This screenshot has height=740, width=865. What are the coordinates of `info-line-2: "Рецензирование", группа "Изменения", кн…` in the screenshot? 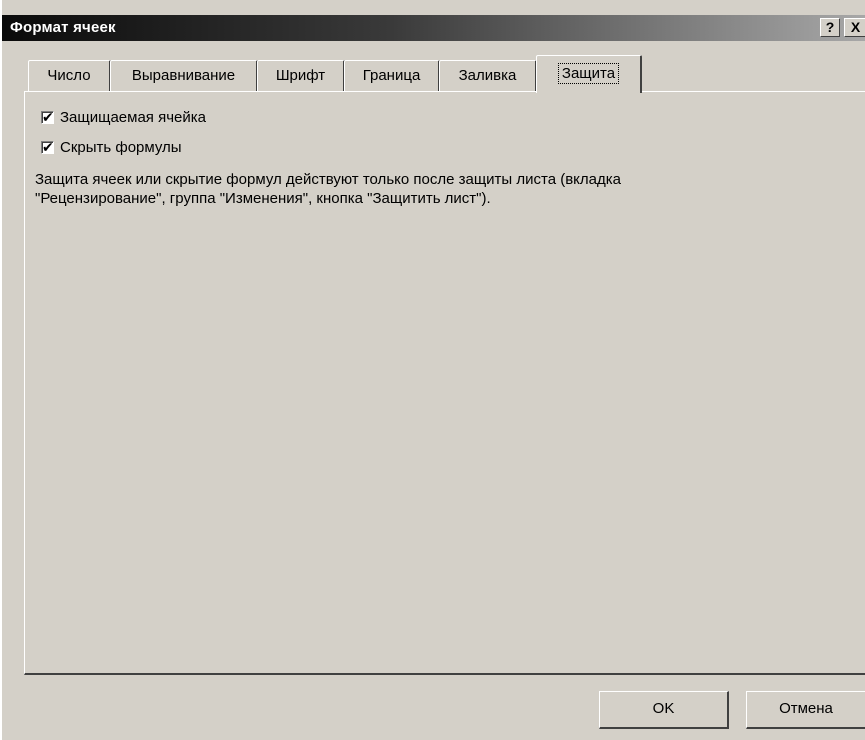 It's located at (263, 198).